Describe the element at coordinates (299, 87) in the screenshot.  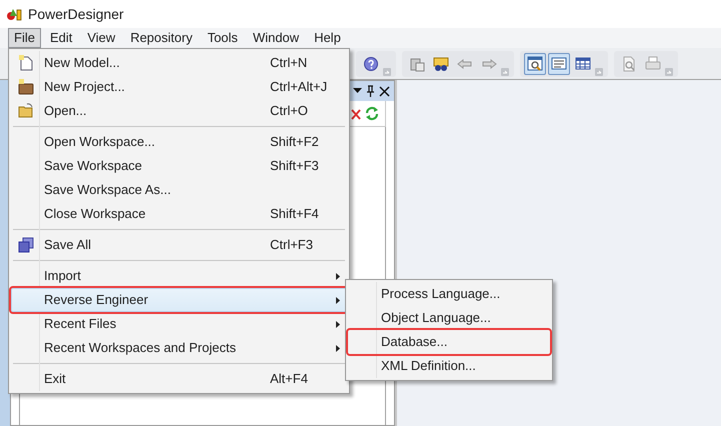
I see `shortcut-text: Ctrl+Alt+J` at that location.